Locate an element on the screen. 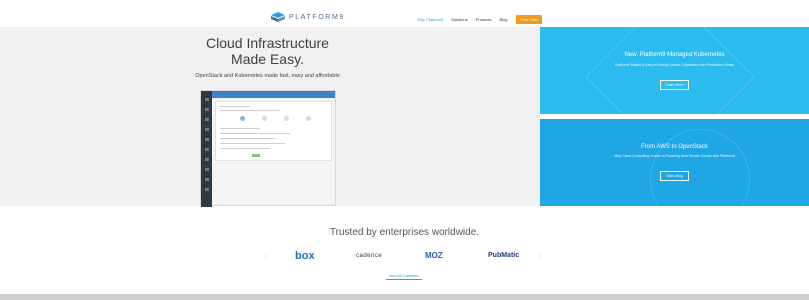  hero-title-line2: Made Easy. is located at coordinates (267, 59).